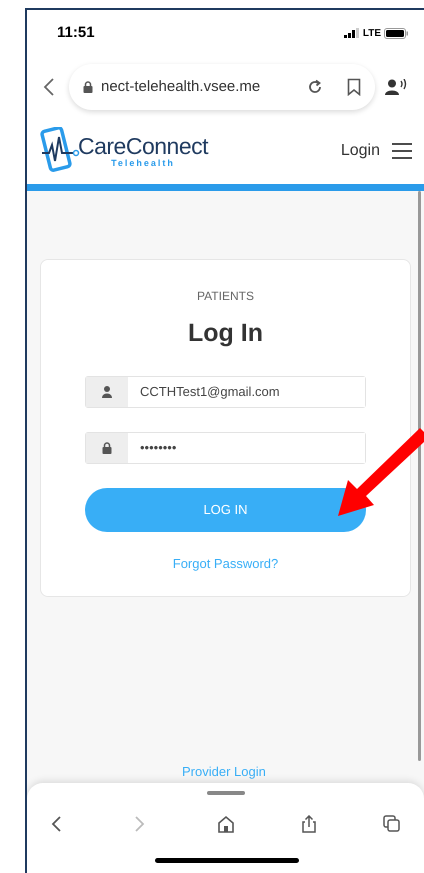 The height and width of the screenshot is (873, 424). Describe the element at coordinates (371, 33) in the screenshot. I see `network-label: LTE` at that location.